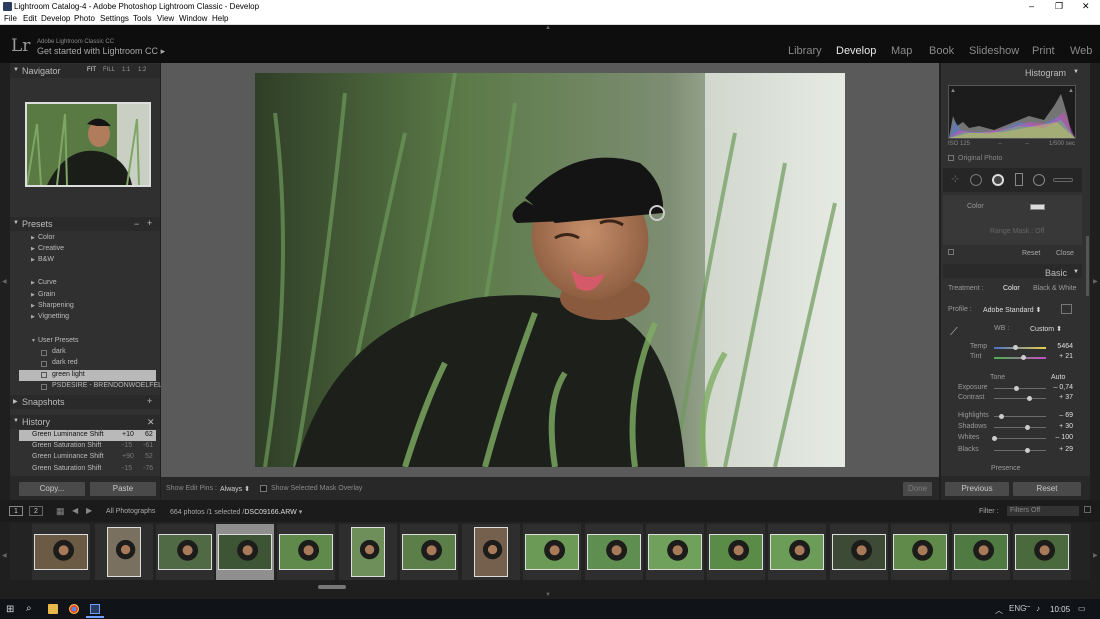 The height and width of the screenshot is (619, 1100). Describe the element at coordinates (1020, 348) in the screenshot. I see `slider-track-temp` at that location.